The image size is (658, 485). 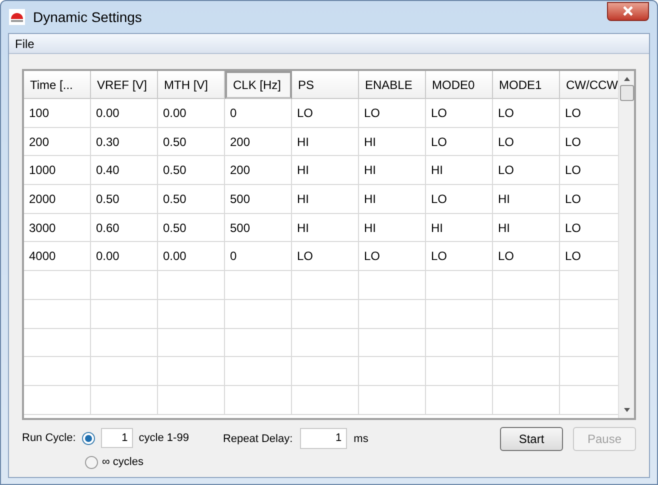 I want to click on column-header: PS, so click(x=325, y=85).